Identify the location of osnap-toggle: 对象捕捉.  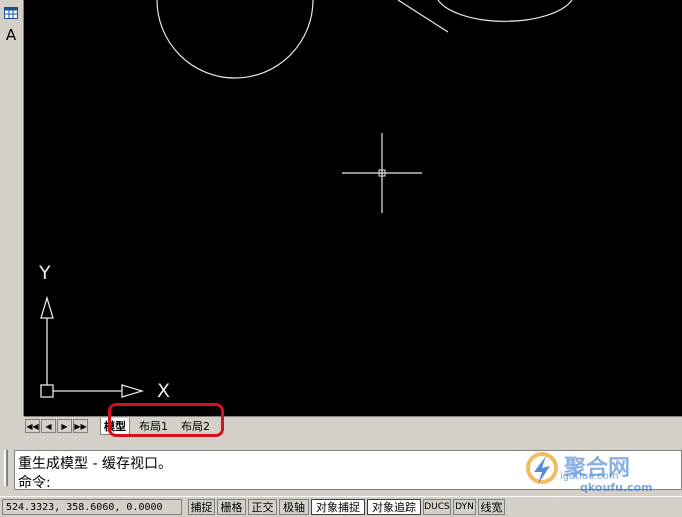
(338, 507).